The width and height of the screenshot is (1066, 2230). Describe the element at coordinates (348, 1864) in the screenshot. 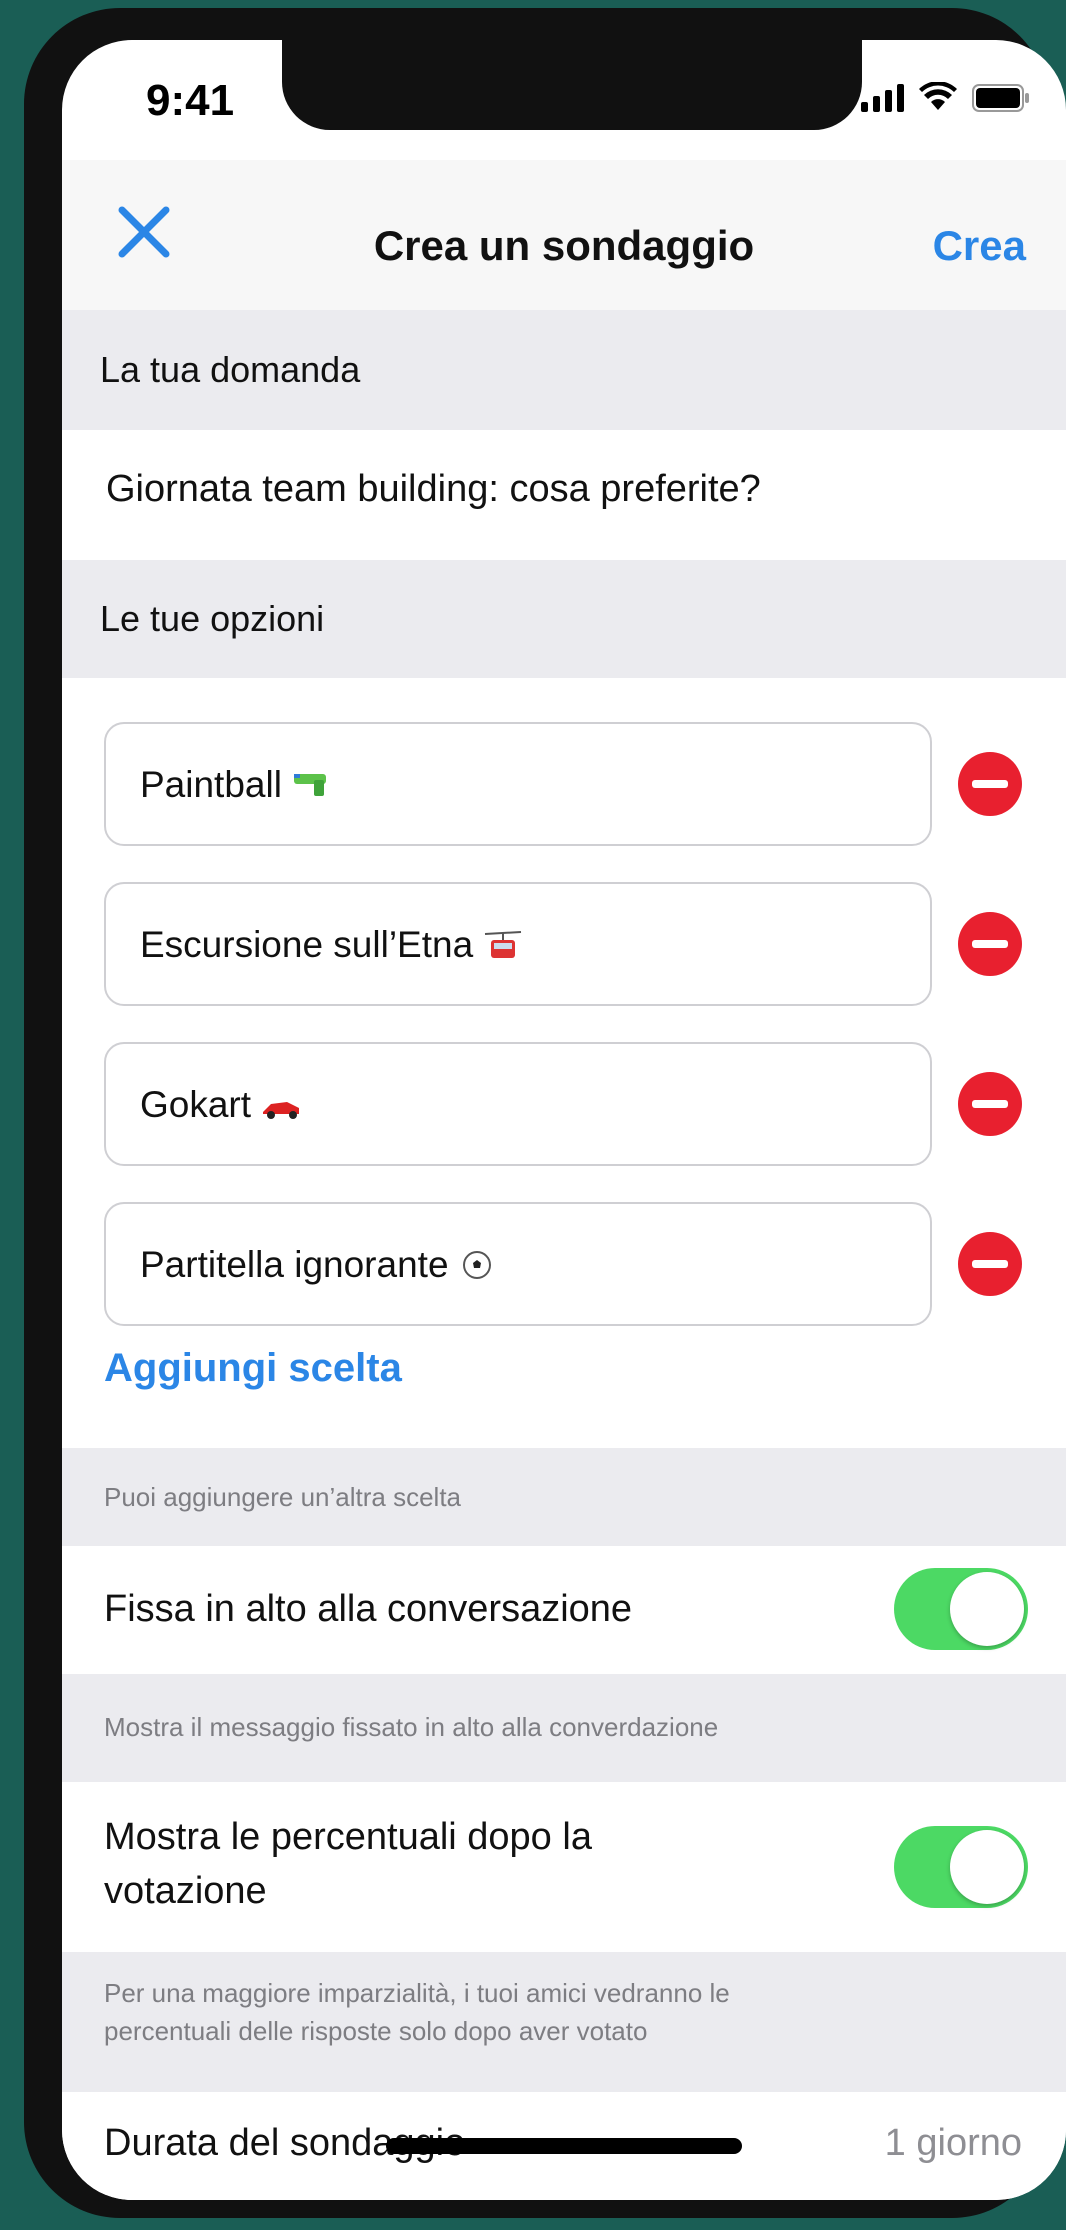

I see `percentages-setting-label: Mostra le percentuali dopo la votazione` at that location.